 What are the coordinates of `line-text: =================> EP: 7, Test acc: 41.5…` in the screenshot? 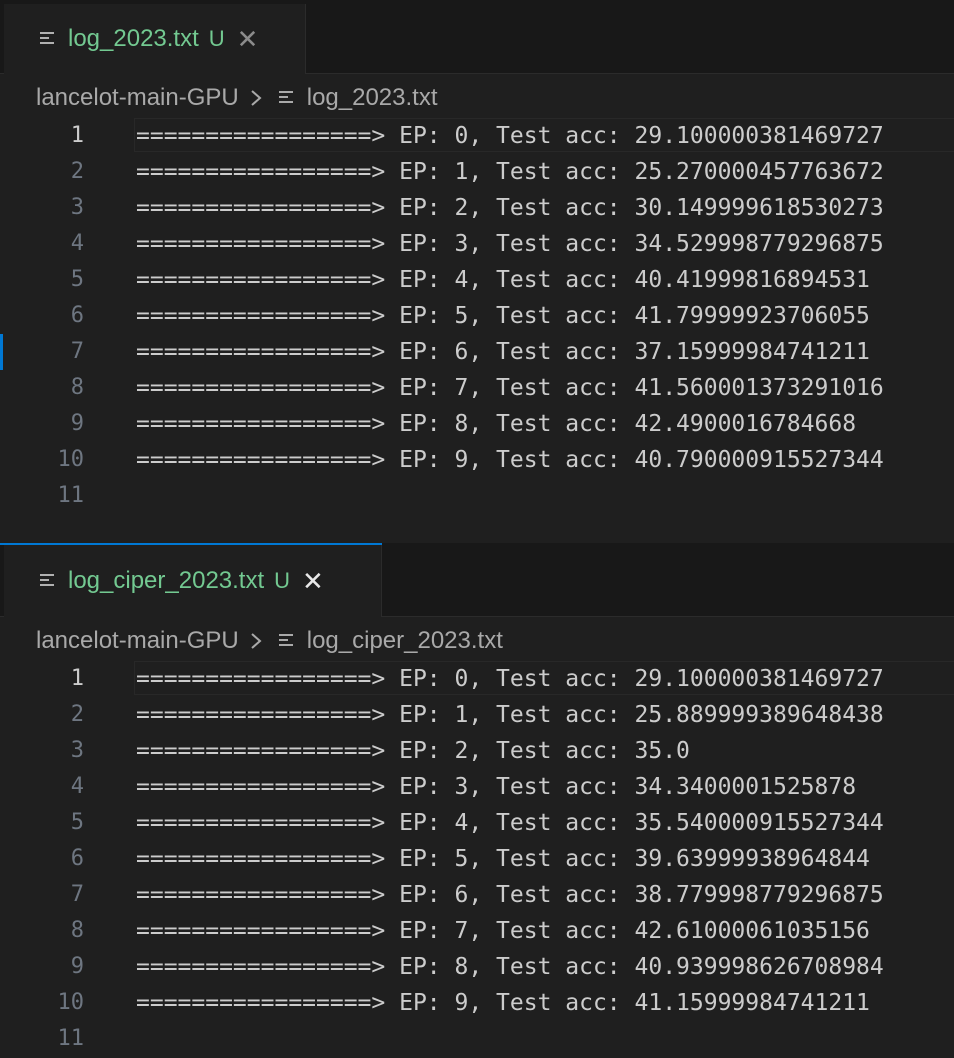 It's located at (510, 388).